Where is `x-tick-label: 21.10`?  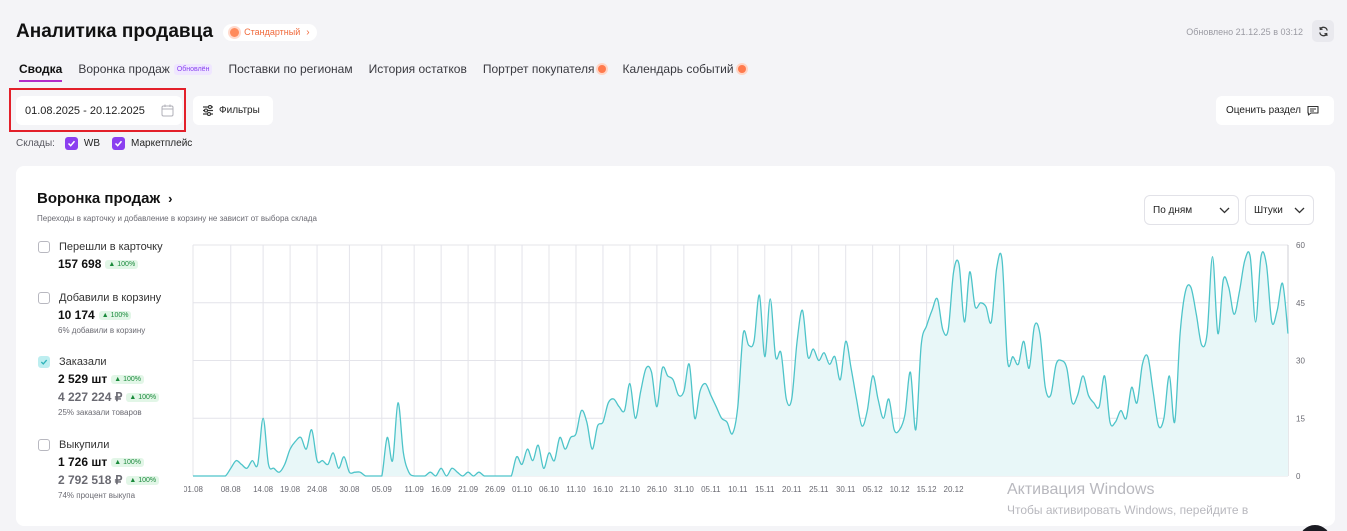
x-tick-label: 21.10 is located at coordinates (630, 489).